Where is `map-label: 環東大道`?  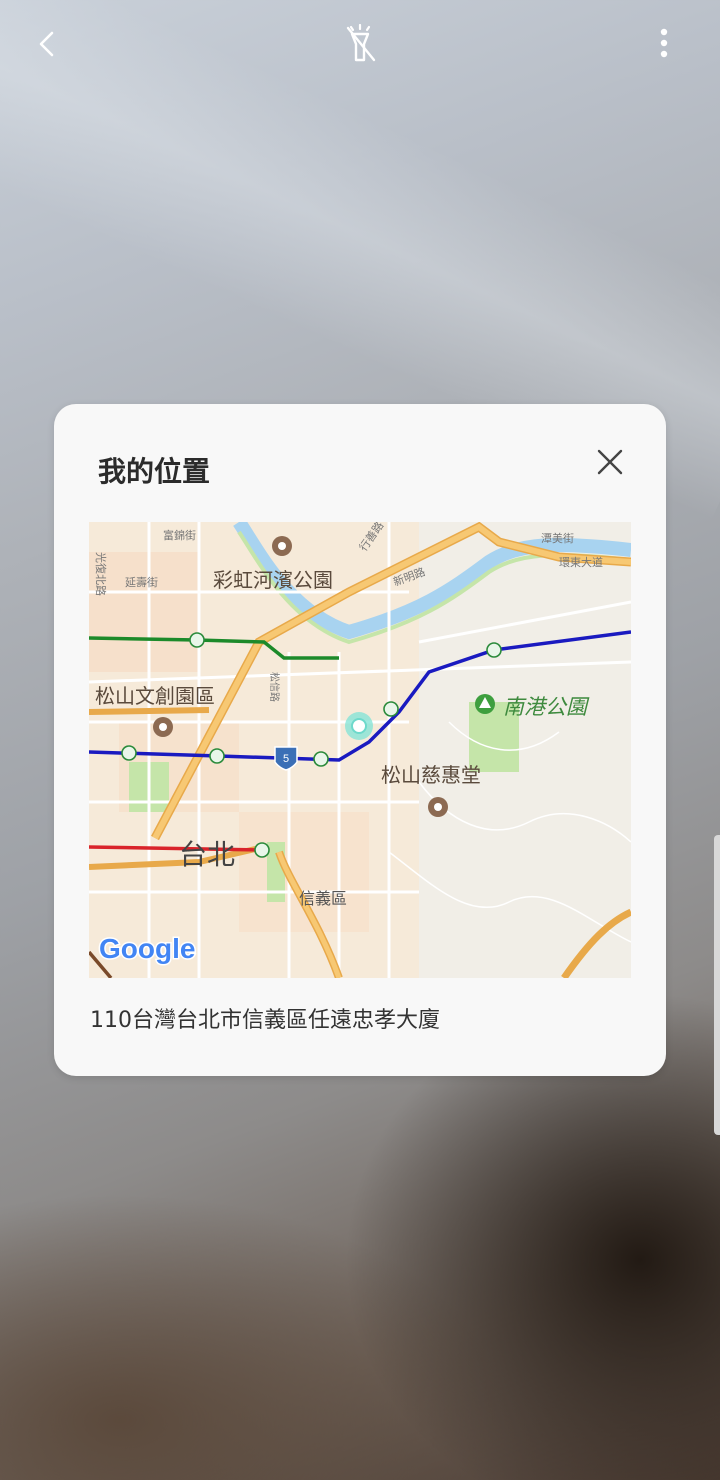 map-label: 環東大道 is located at coordinates (581, 562).